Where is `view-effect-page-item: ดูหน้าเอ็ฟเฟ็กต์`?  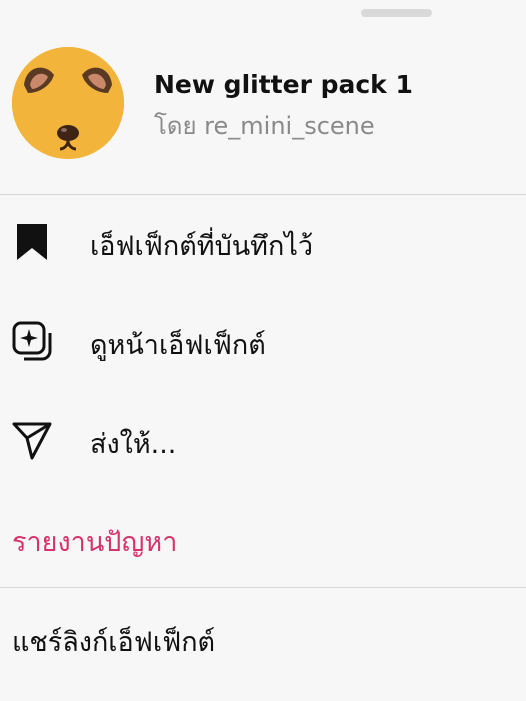 view-effect-page-item: ดูหน้าเอ็ฟเฟ็กต์ is located at coordinates (263, 341).